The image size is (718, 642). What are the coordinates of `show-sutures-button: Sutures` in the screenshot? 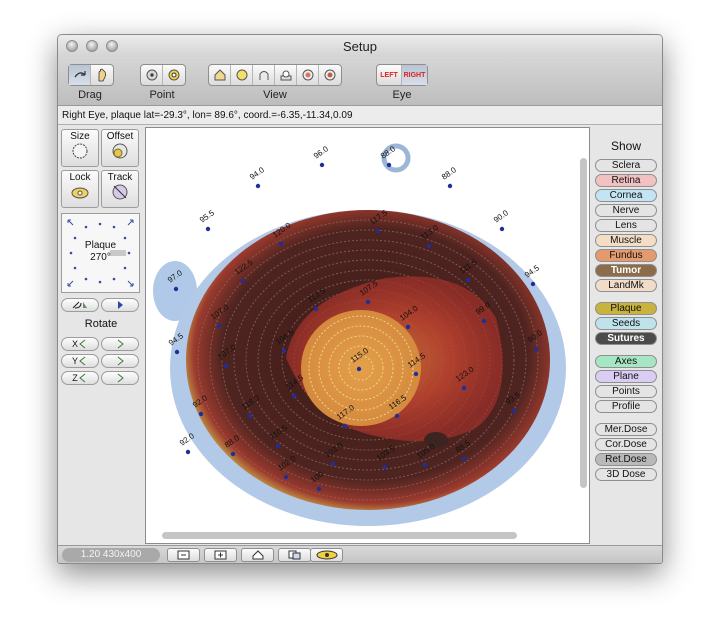 It's located at (626, 338).